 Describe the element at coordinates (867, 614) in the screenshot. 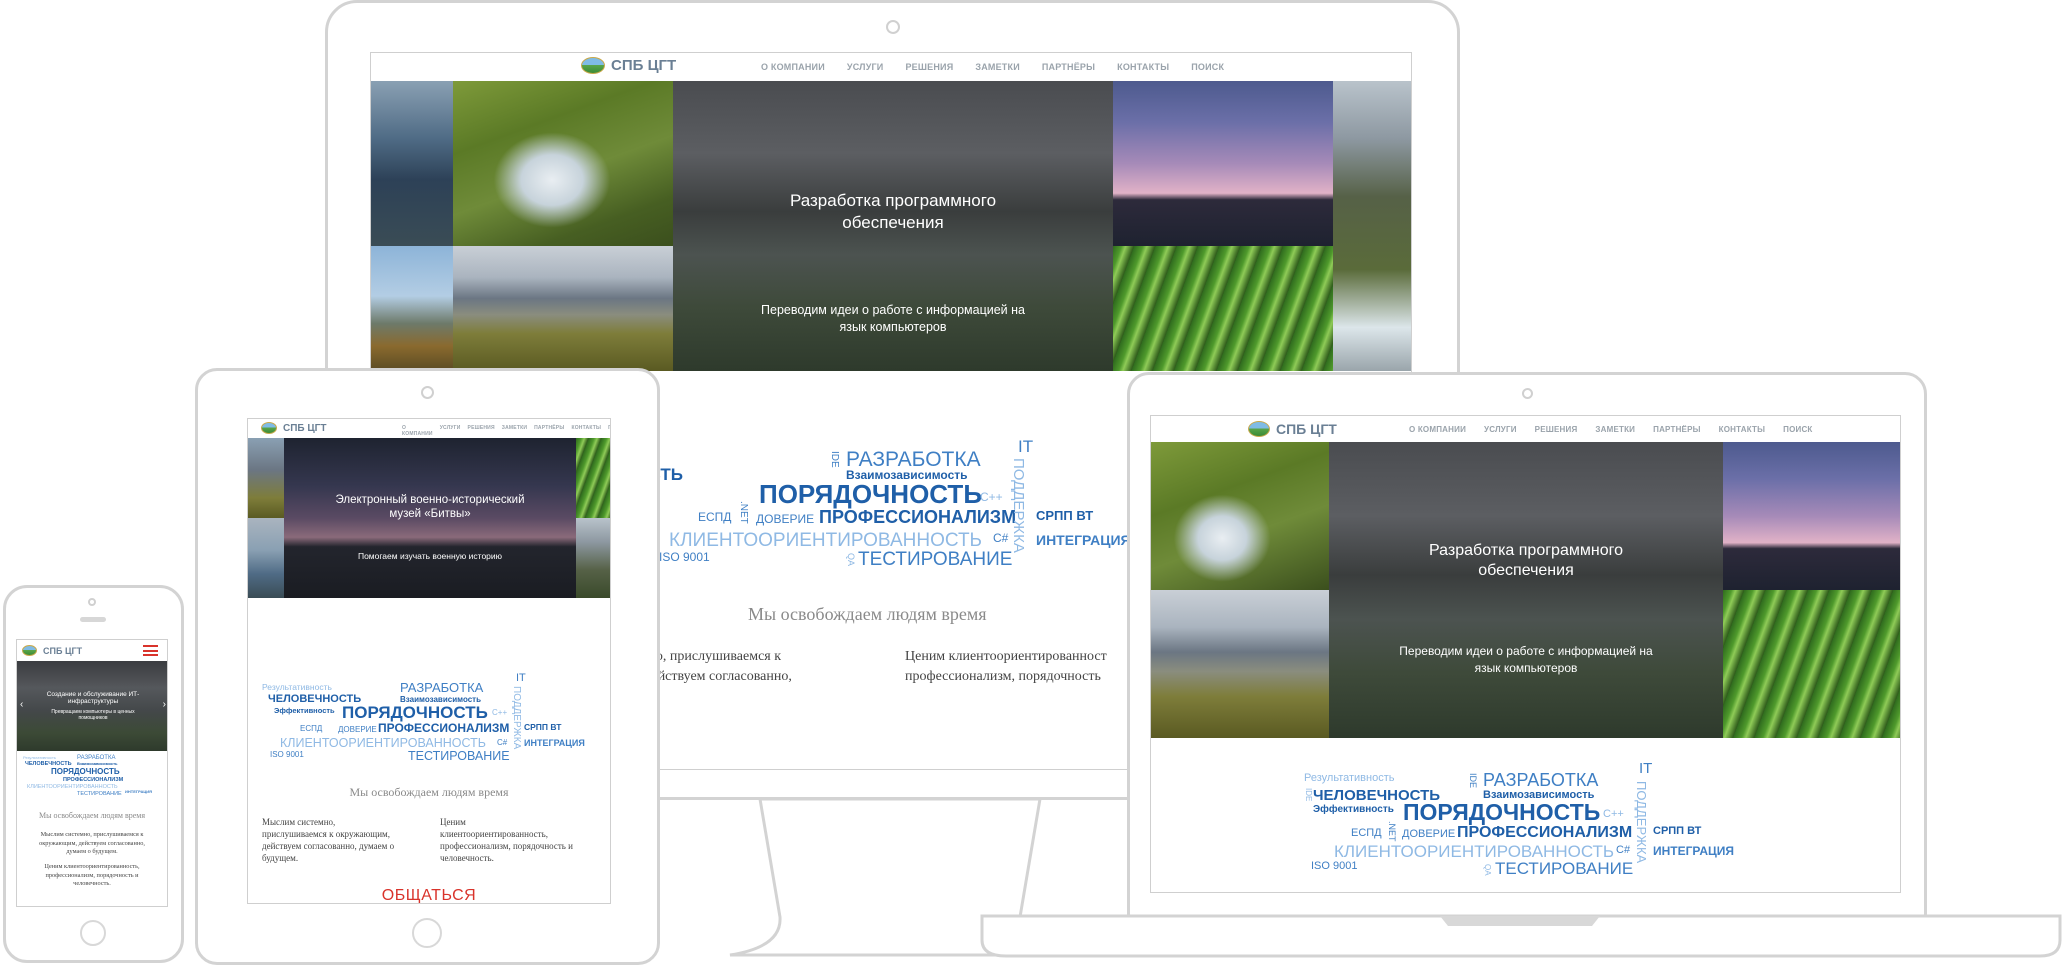

I see `desktop-tagline: Мы освобождаем людям время` at that location.